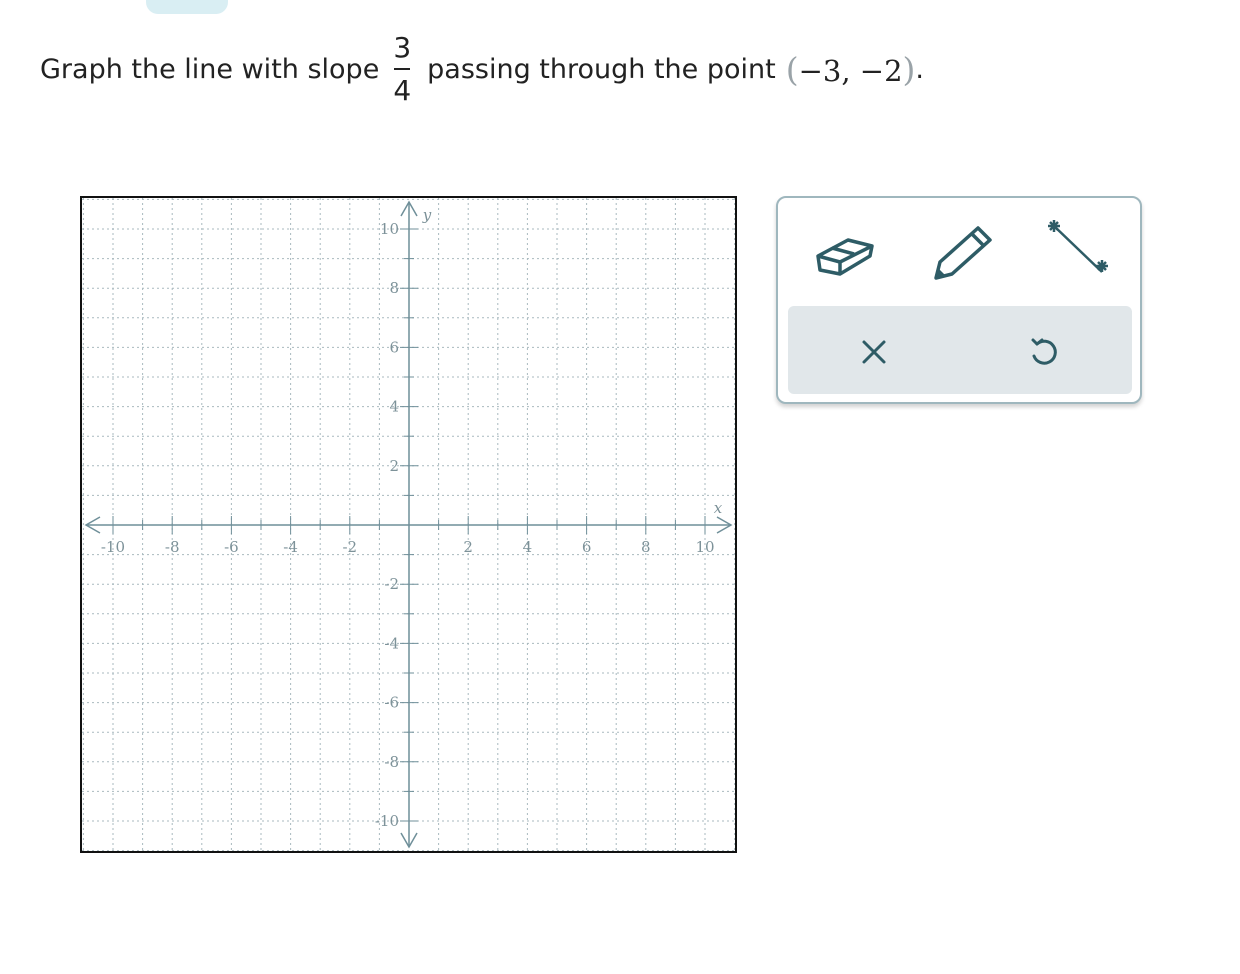 This screenshot has width=1240, height=974. Describe the element at coordinates (394, 407) in the screenshot. I see `y-tick-label: 4` at that location.